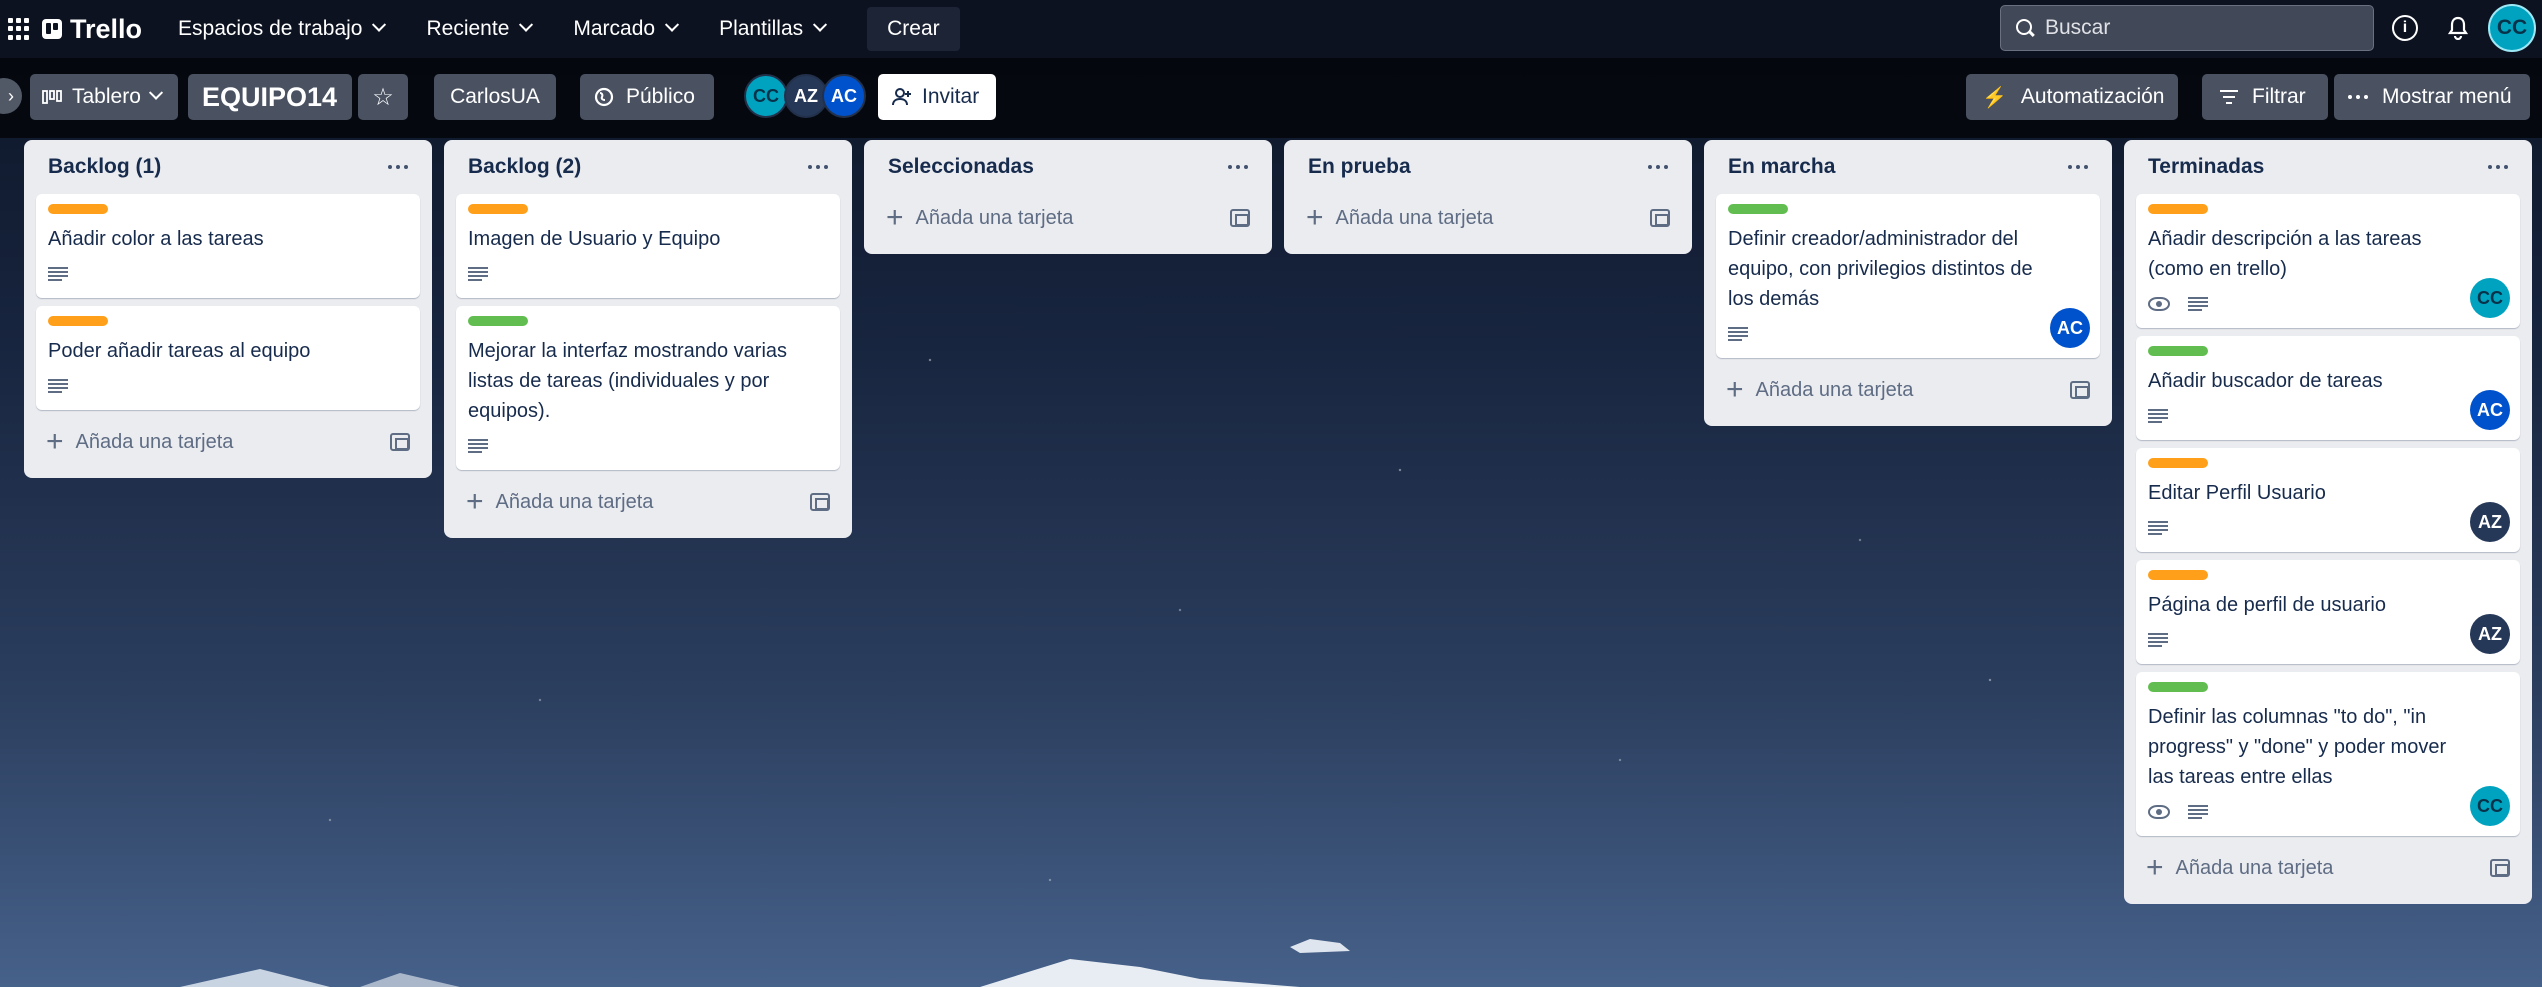 The width and height of the screenshot is (2542, 987). Describe the element at coordinates (478, 29) in the screenshot. I see `nav-recent: Reciente` at that location.